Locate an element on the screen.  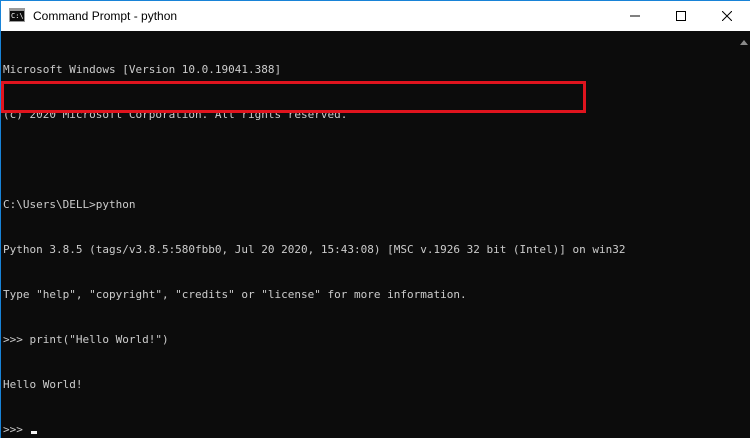
console-line: >>> print("Hello World!") is located at coordinates (86, 339).